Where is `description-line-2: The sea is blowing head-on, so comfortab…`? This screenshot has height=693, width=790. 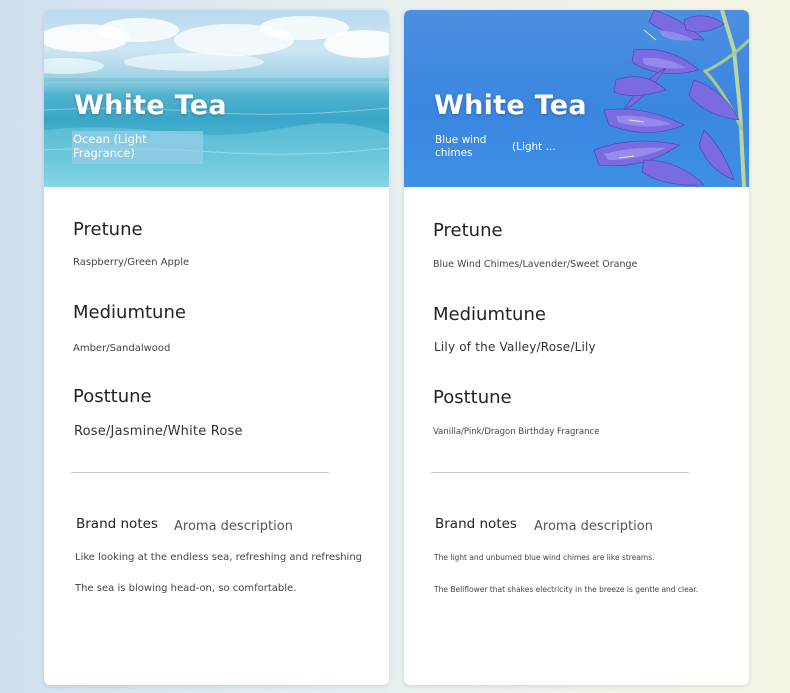
description-line-2: The sea is blowing head-on, so comfortab… is located at coordinates (186, 588).